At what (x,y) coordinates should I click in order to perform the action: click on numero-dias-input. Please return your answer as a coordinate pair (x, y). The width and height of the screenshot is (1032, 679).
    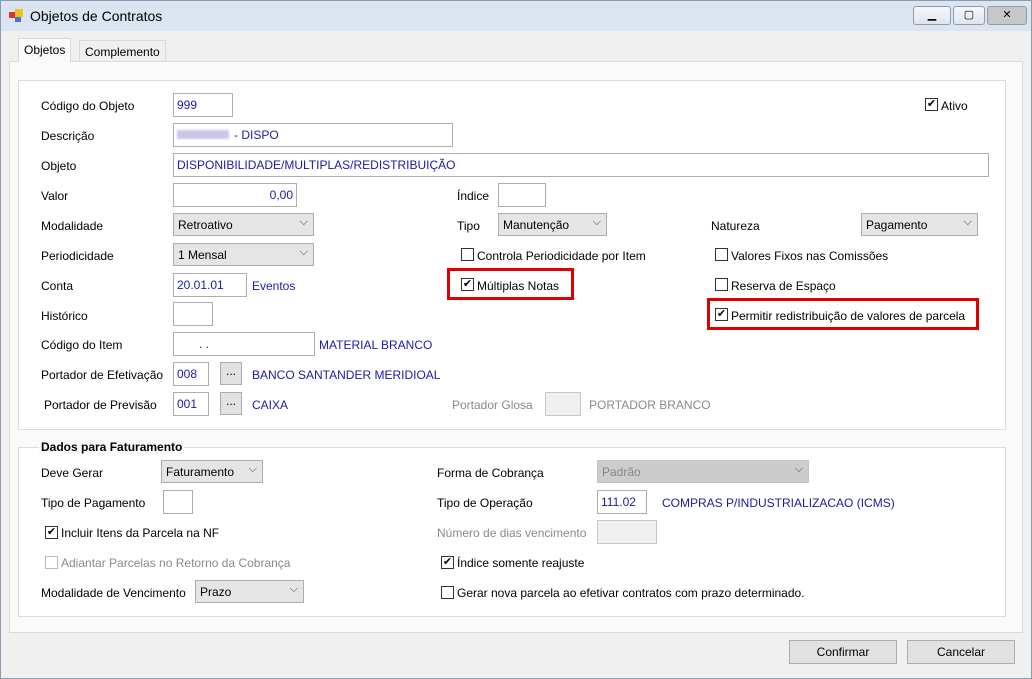
    Looking at the image, I should click on (627, 532).